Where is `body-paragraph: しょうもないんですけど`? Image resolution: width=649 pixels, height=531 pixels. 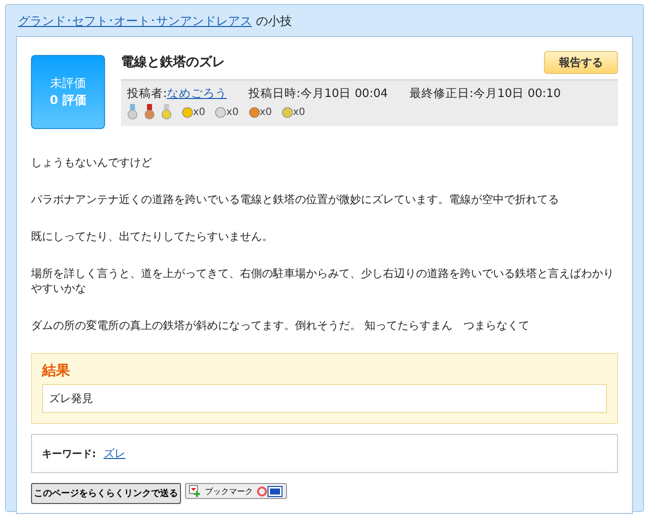 body-paragraph: しょうもないんですけど is located at coordinates (92, 162).